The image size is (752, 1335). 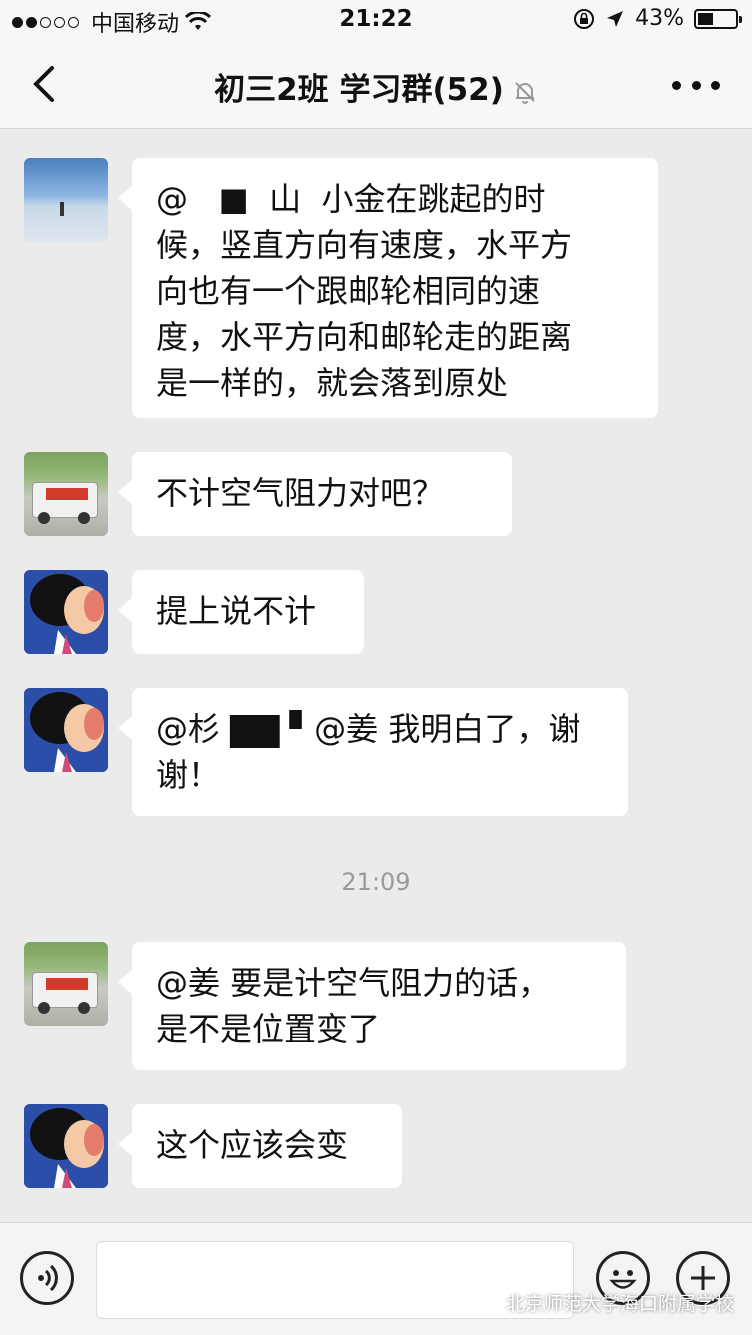 What do you see at coordinates (615, 18) in the screenshot?
I see `location-icon` at bounding box center [615, 18].